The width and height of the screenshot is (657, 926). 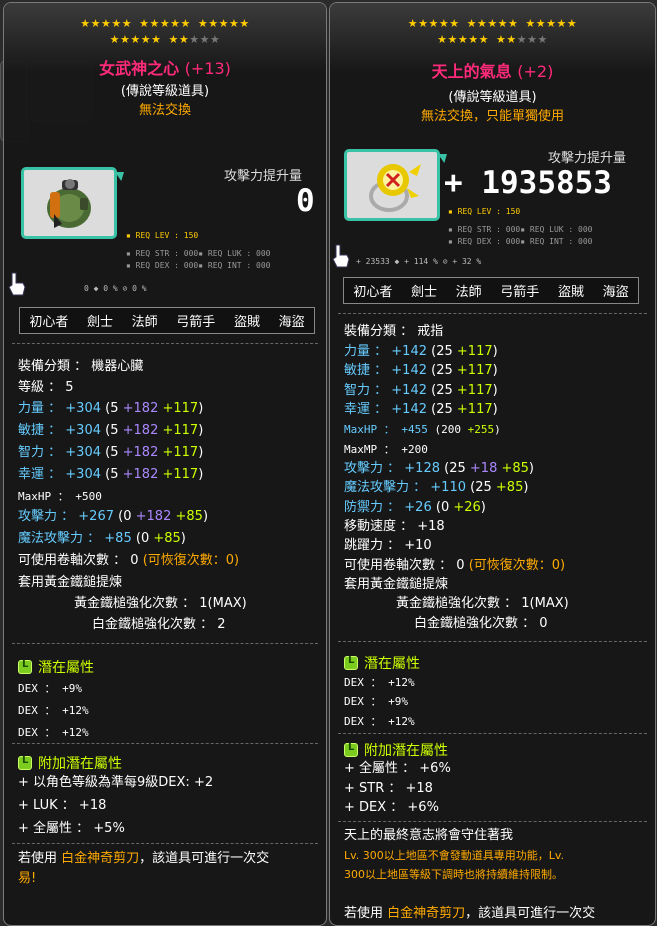 What do you see at coordinates (391, 807) in the screenshot?
I see `additional-potential-line: + DEX ： +6%` at bounding box center [391, 807].